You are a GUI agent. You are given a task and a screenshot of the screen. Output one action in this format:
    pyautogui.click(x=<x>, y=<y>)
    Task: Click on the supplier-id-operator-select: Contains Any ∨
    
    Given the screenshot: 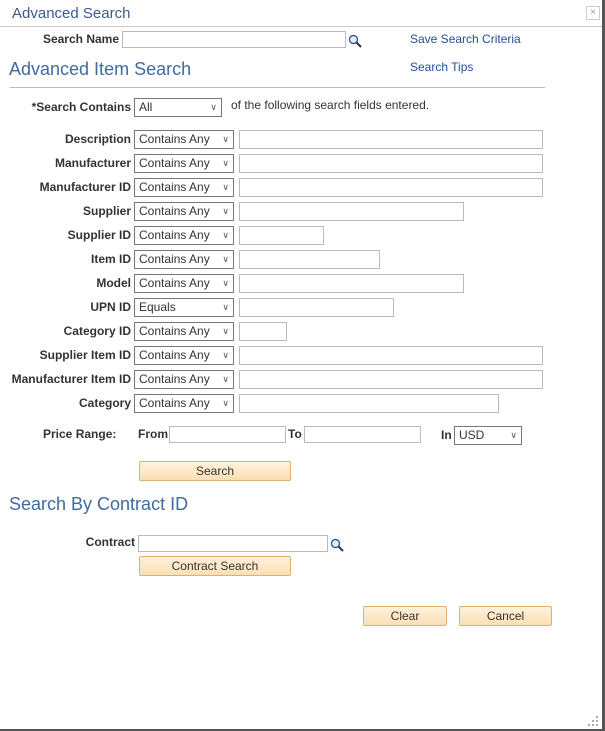 What is the action you would take?
    pyautogui.click(x=184, y=235)
    